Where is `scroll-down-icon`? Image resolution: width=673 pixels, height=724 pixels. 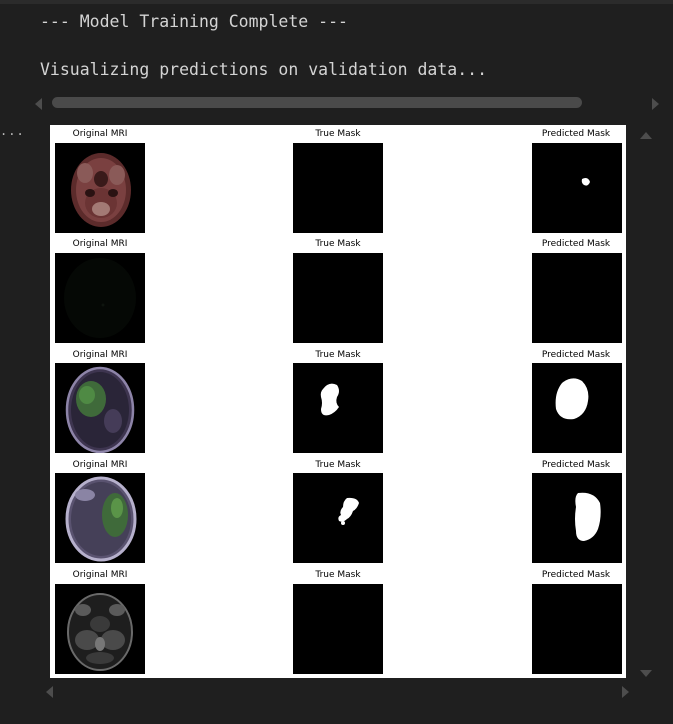 scroll-down-icon is located at coordinates (646, 673).